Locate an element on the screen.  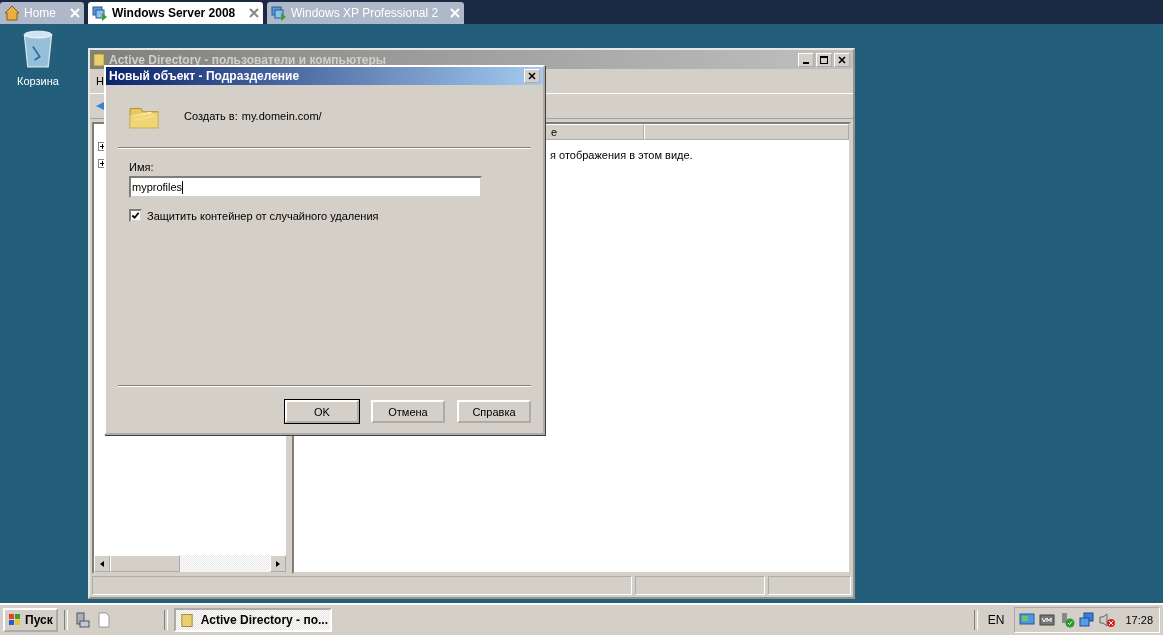
monitor-icon is located at coordinates (1027, 620).